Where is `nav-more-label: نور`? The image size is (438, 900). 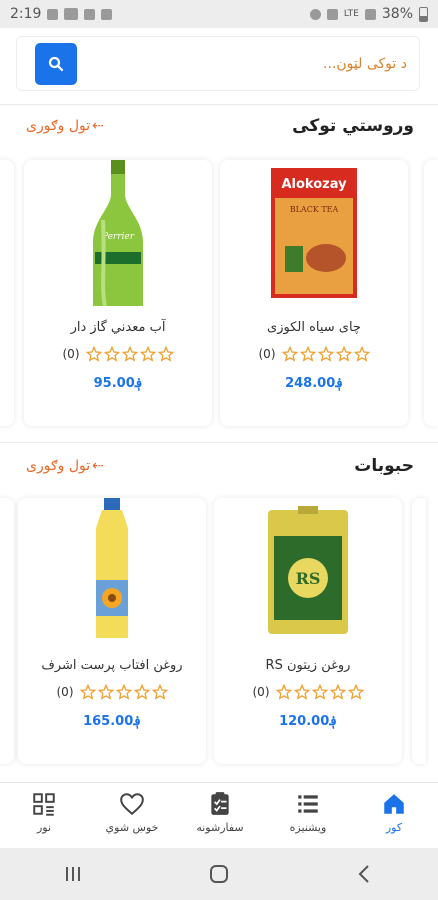
nav-more-label: نور is located at coordinates (44, 827).